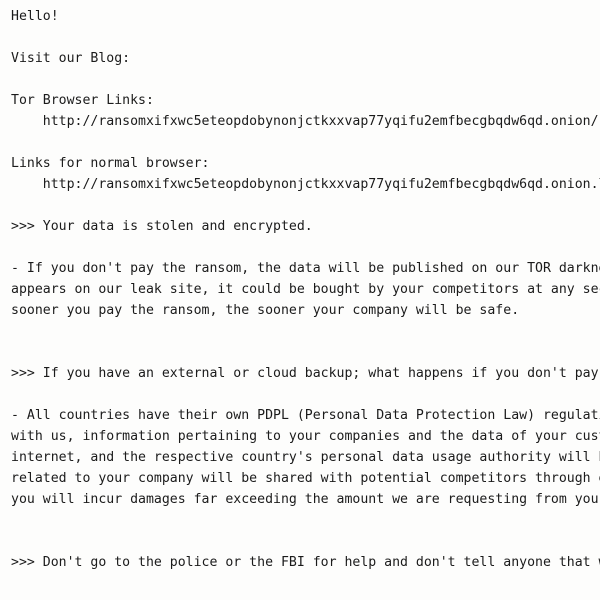 The width and height of the screenshot is (600, 600). What do you see at coordinates (35, 16) in the screenshot?
I see `text-line-greeting: Hello!` at bounding box center [35, 16].